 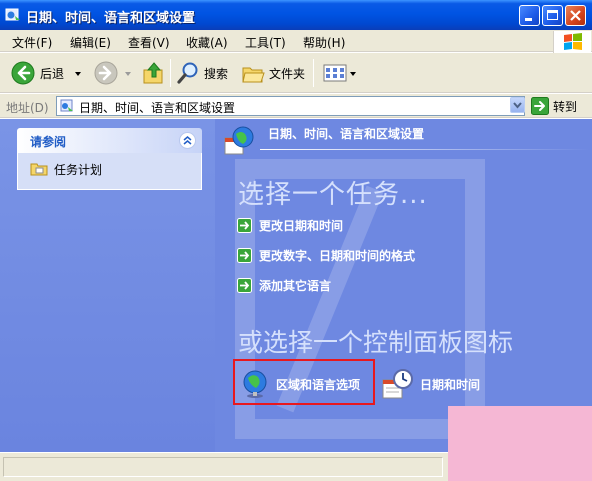 I want to click on menu-favorites: 收藏(A), so click(x=207, y=42).